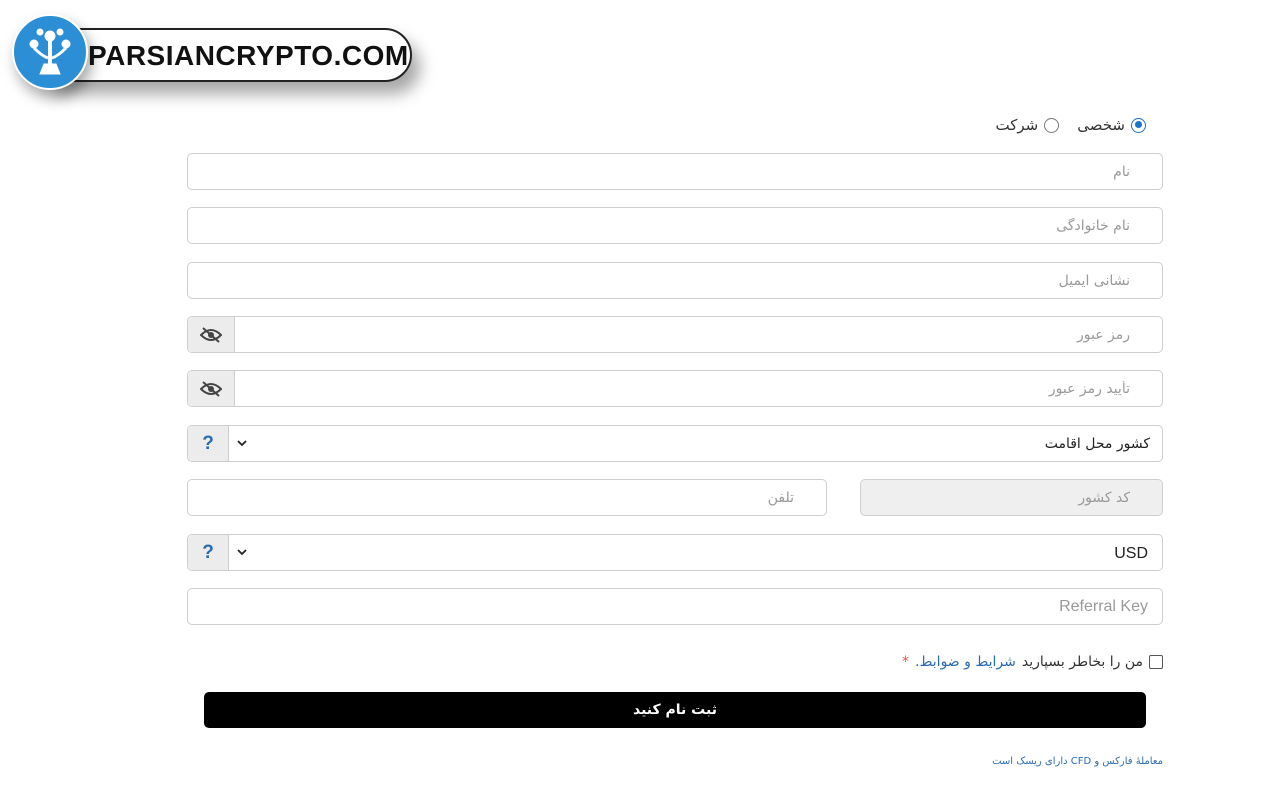 Image resolution: width=1280 pixels, height=800 pixels. What do you see at coordinates (698, 388) in the screenshot?
I see `confirm-password-input` at bounding box center [698, 388].